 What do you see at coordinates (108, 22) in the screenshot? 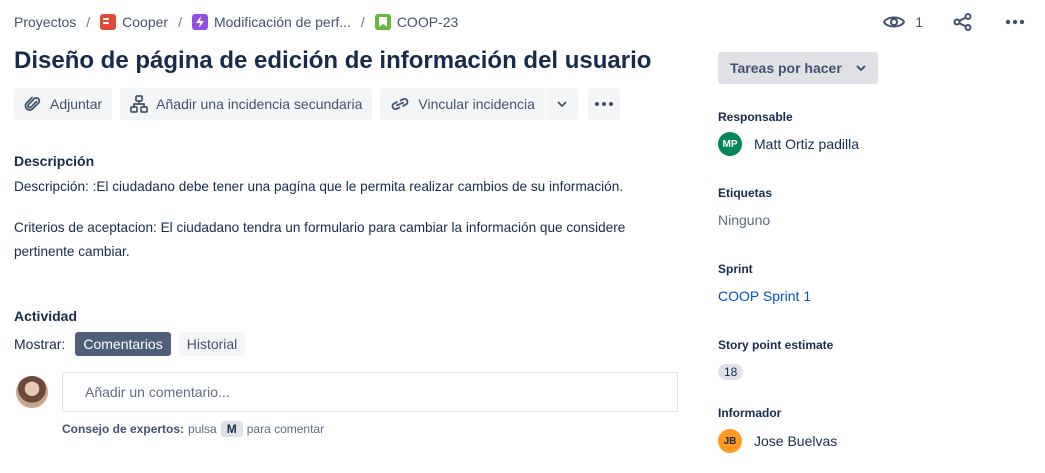
I see `project-icon` at bounding box center [108, 22].